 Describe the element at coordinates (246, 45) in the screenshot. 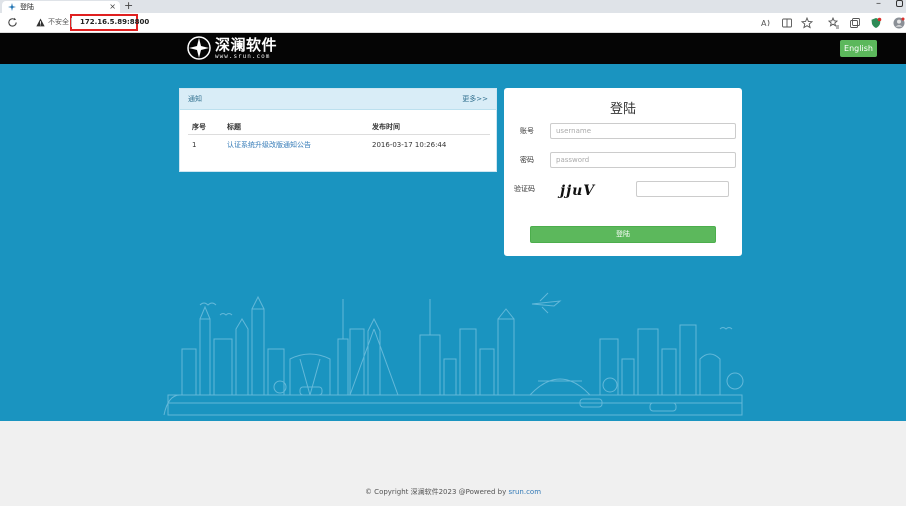

I see `logo-text: 深澜软件` at that location.